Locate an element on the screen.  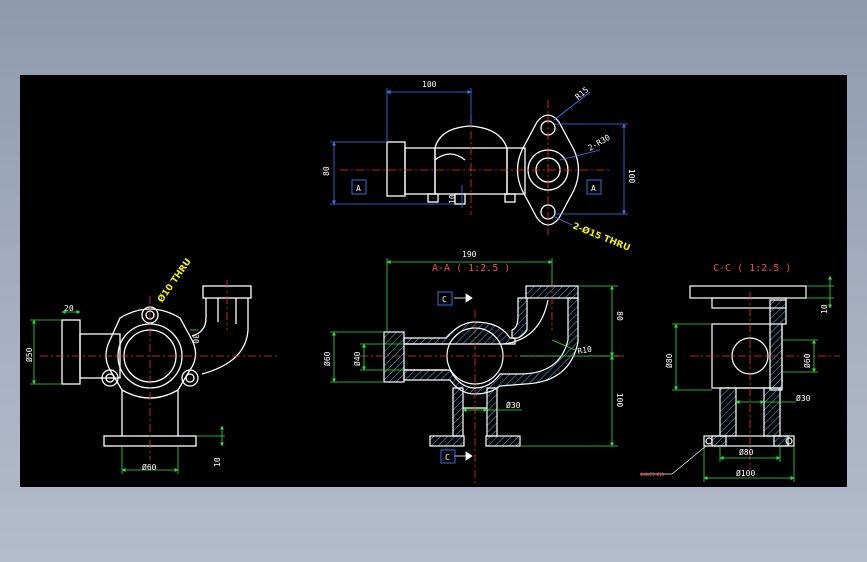
section-c-dim-d60: Ø60 is located at coordinates (807, 360).